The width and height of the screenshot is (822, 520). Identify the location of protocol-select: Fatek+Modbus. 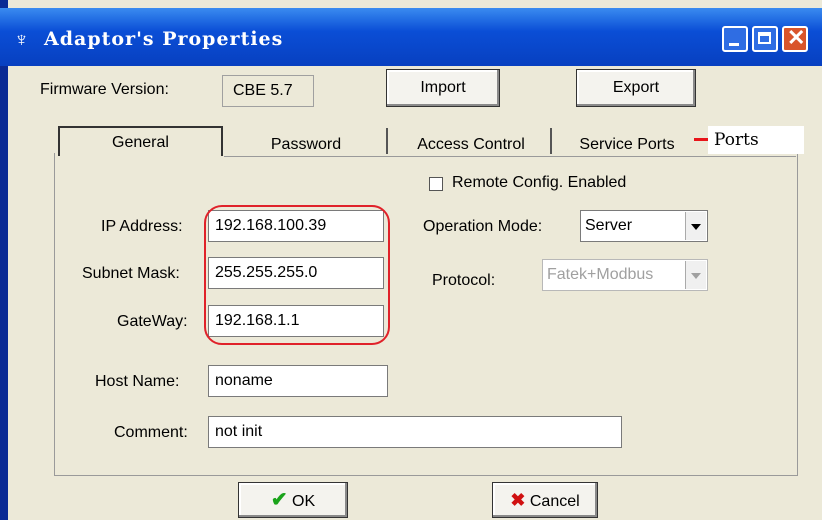
(625, 275).